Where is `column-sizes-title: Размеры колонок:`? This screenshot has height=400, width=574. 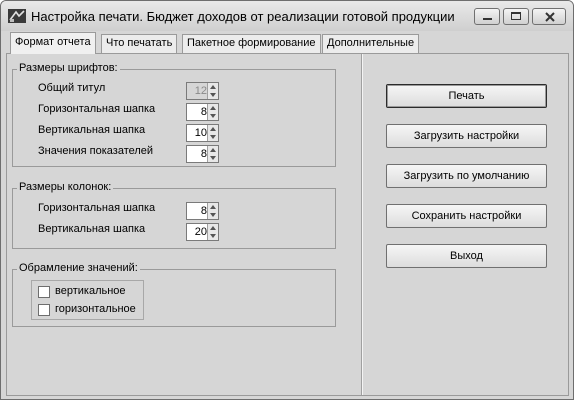 column-sizes-title: Размеры колонок: is located at coordinates (65, 187).